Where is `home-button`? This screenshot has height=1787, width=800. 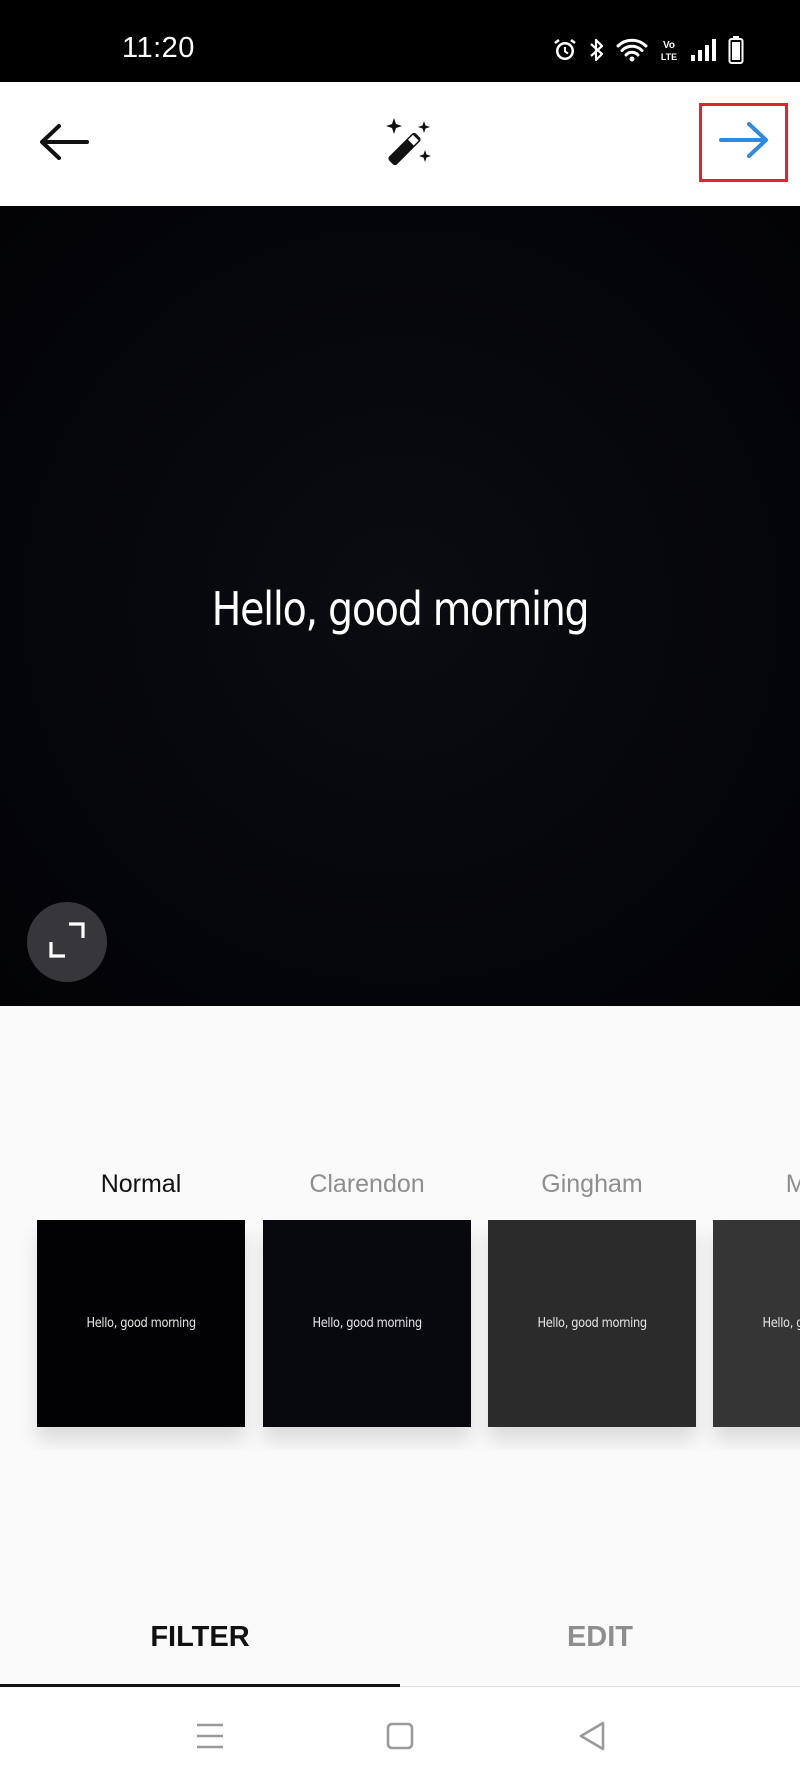 home-button is located at coordinates (400, 1738).